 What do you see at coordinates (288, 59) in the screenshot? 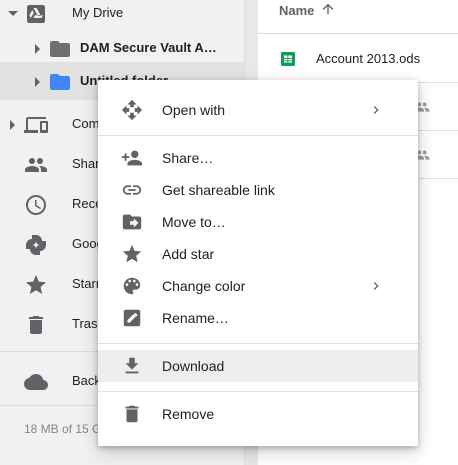
I see `spreadsheet-icon` at bounding box center [288, 59].